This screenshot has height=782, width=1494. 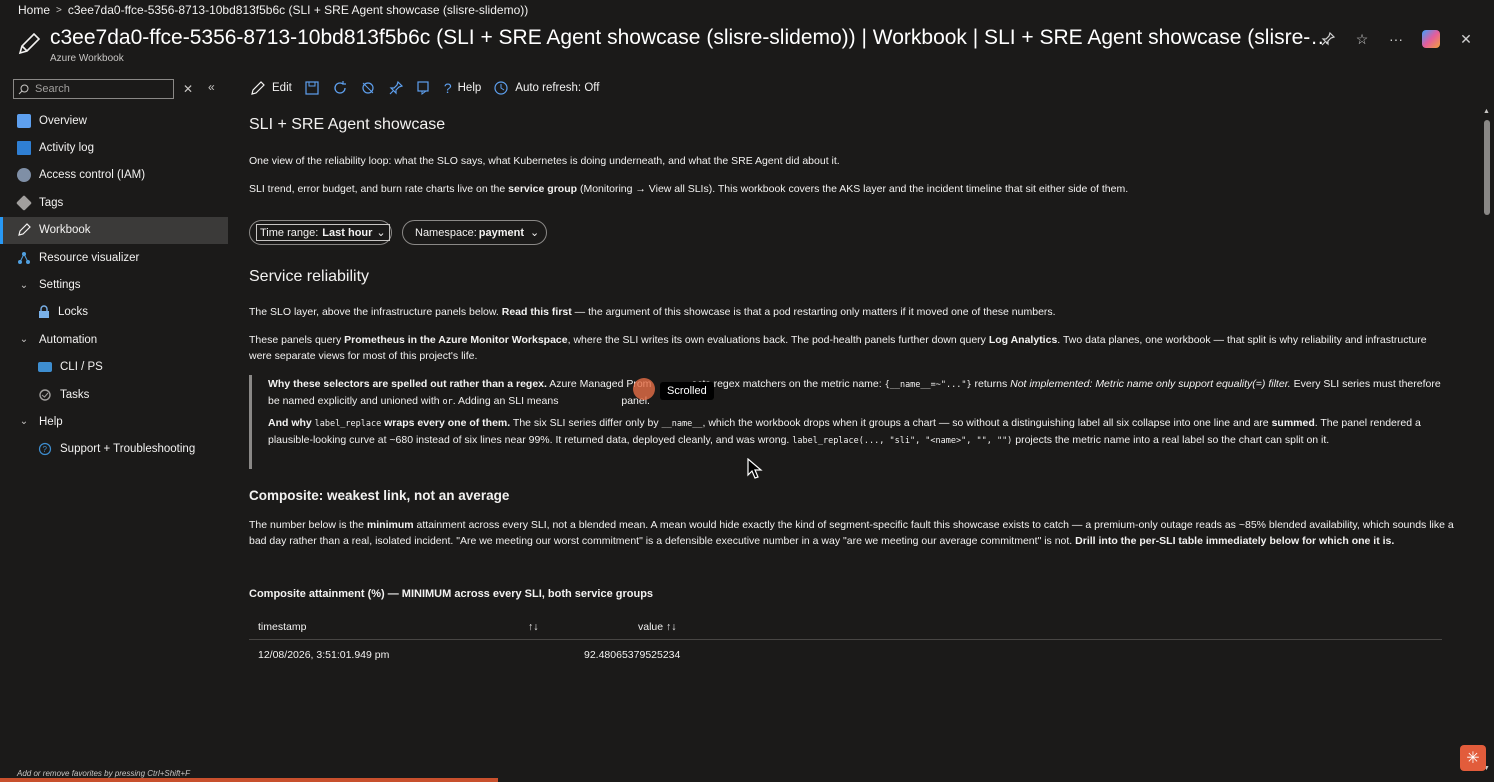 I want to click on refresh-icon, so click(x=340, y=88).